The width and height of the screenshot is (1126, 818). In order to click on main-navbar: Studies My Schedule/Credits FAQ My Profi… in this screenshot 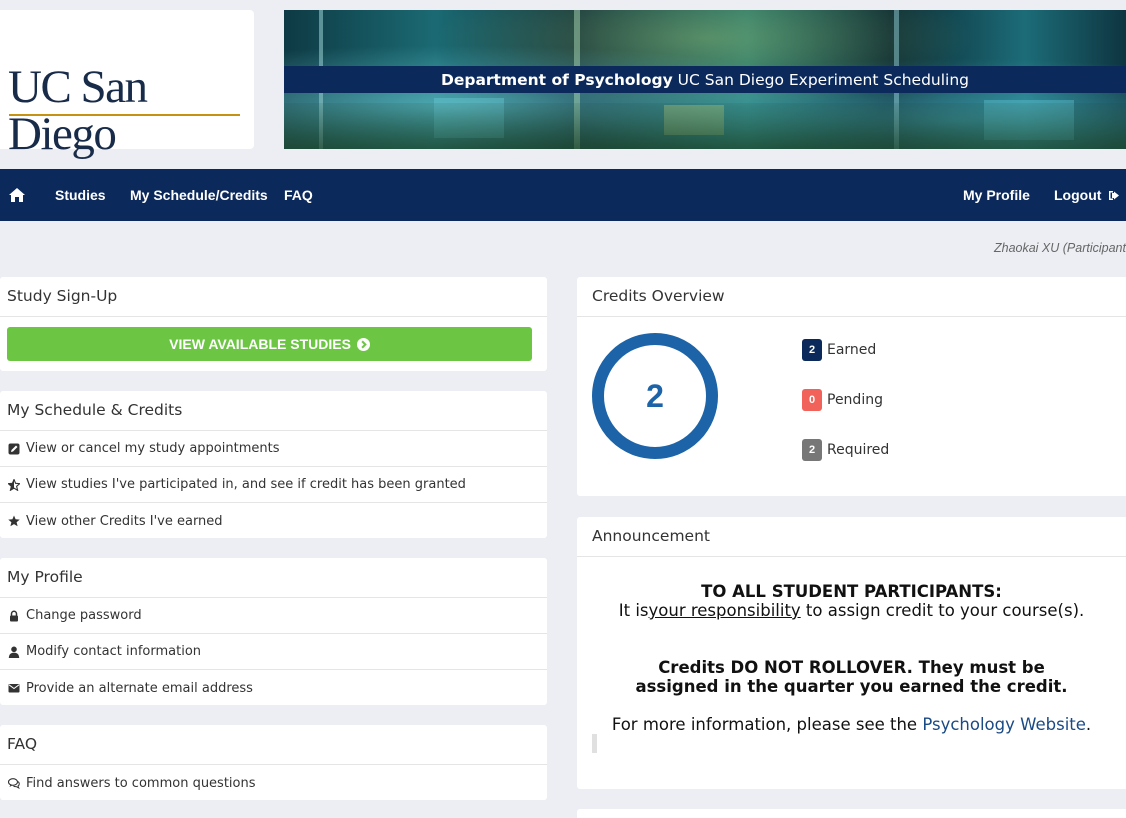, I will do `click(563, 195)`.